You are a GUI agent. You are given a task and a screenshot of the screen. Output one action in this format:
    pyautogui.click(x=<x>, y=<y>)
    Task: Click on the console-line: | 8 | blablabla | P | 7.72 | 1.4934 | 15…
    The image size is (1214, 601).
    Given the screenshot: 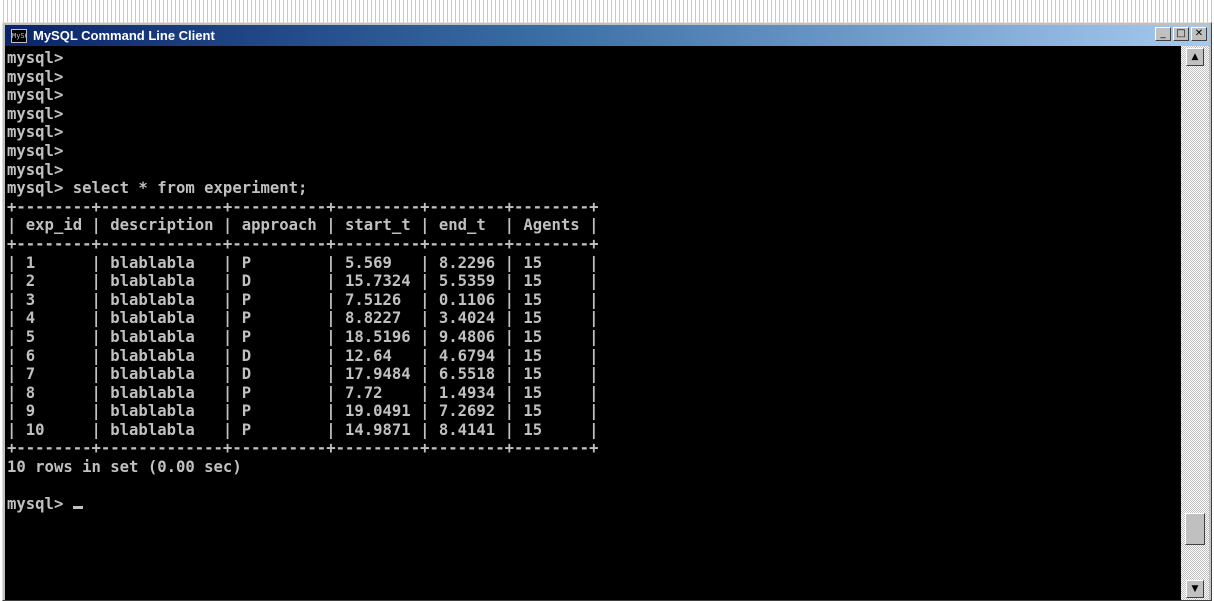 What is the action you would take?
    pyautogui.click(x=303, y=392)
    